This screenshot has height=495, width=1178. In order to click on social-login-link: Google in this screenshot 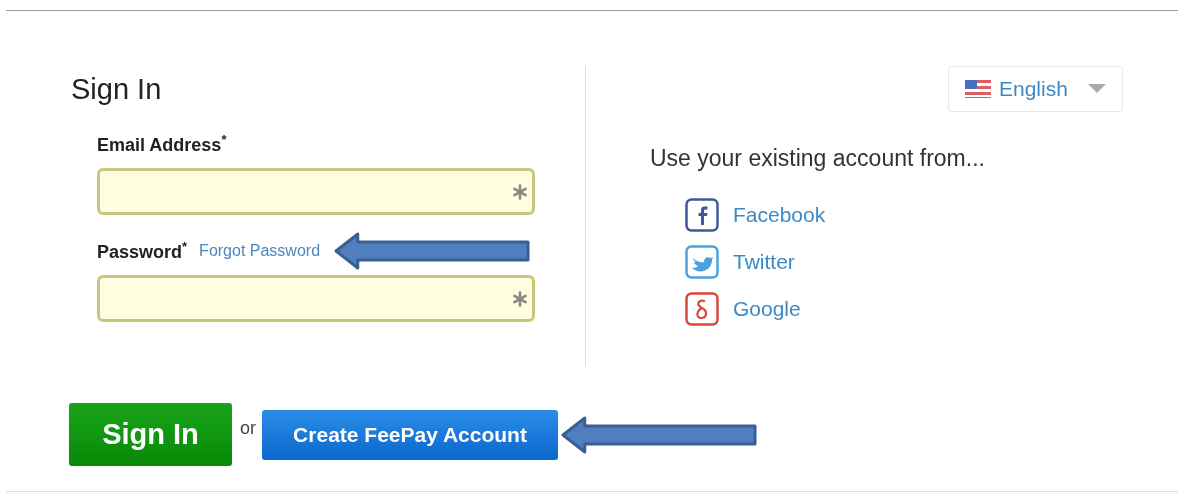, I will do `click(743, 309)`.